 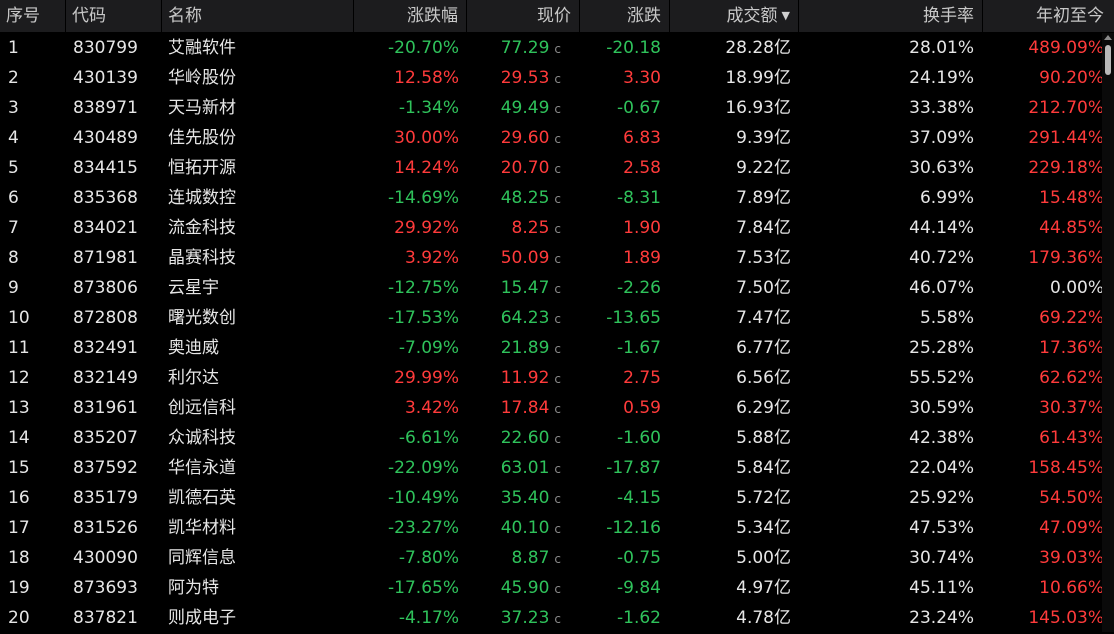 I want to click on current-price-cell: 63.01 c, so click(x=514, y=468).